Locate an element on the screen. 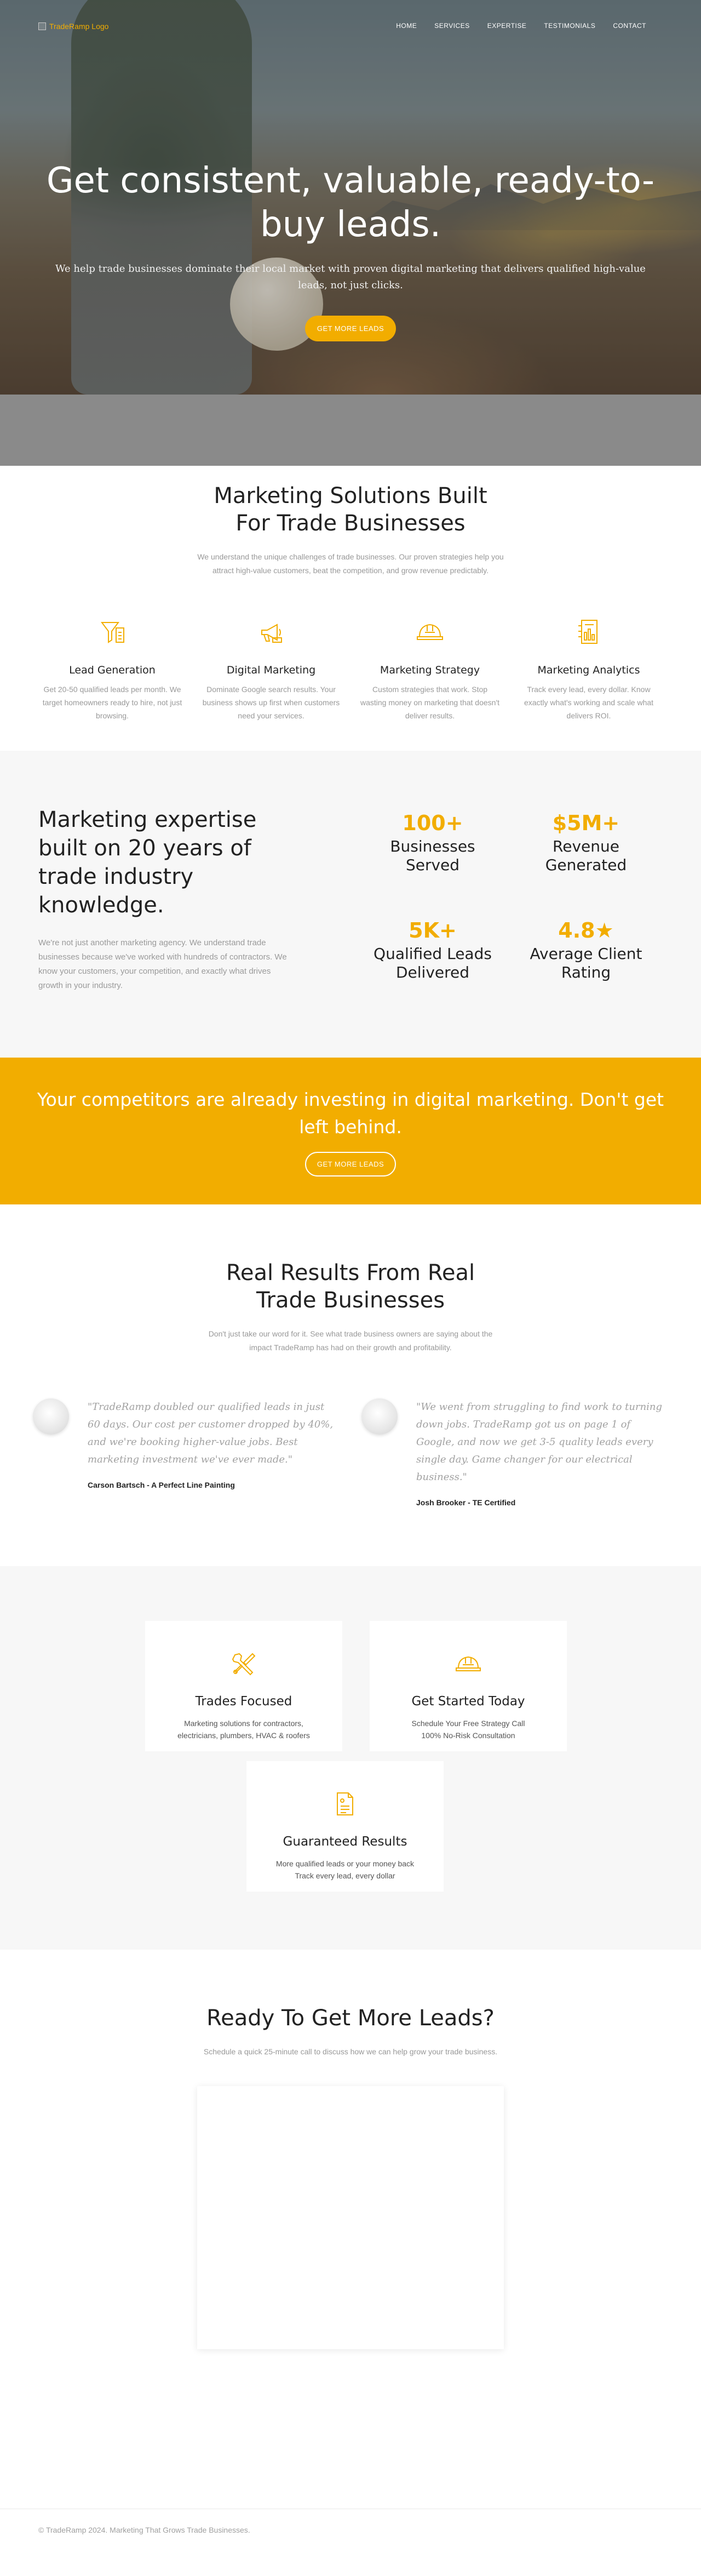 This screenshot has height=2576, width=701. feature-line: Schedule Your Free Strategy Call is located at coordinates (468, 1724).